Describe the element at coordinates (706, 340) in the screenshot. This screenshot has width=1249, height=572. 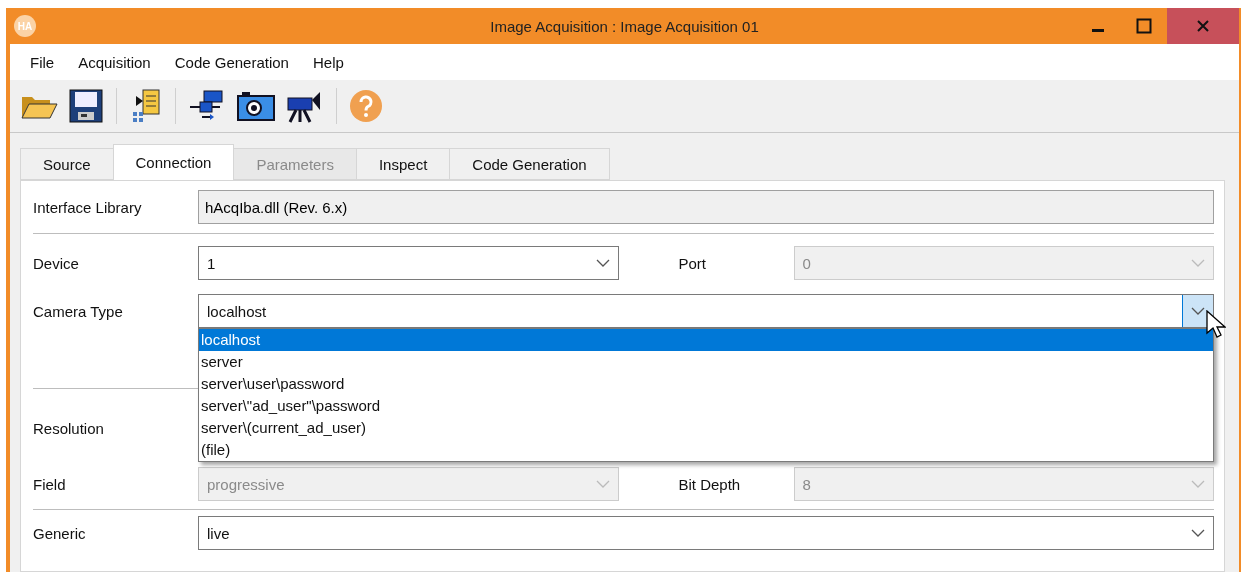
I see `dropdown-option: localhost` at that location.